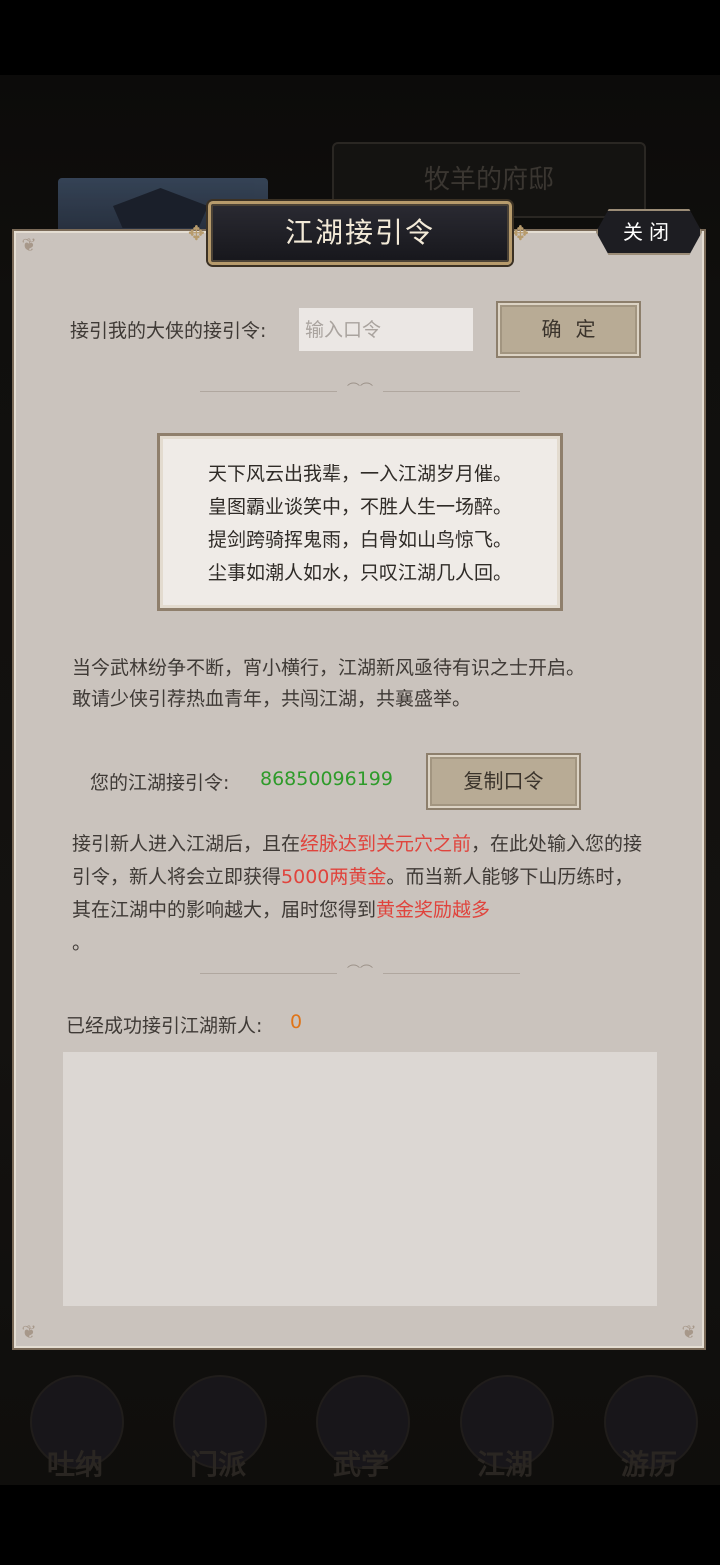 This screenshot has height=1565, width=720. I want to click on nav-item-sect: 门派, so click(218, 1423).